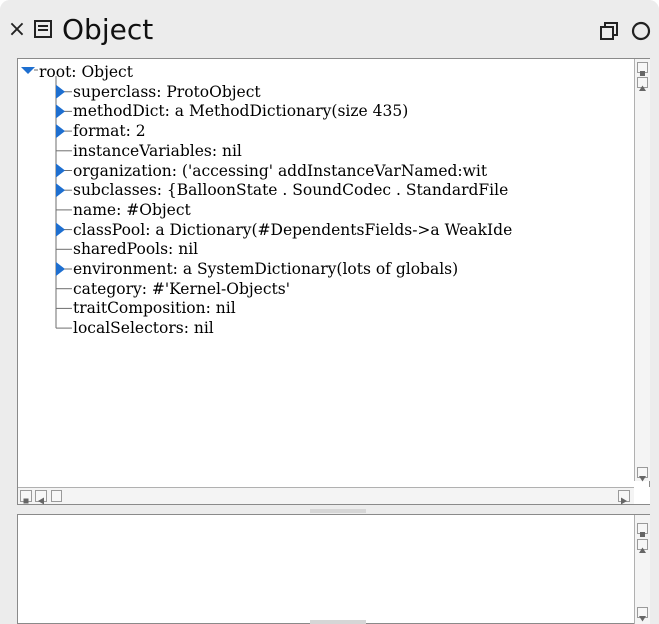  I want to click on tree-row: localSelectors: nil, so click(143, 328).